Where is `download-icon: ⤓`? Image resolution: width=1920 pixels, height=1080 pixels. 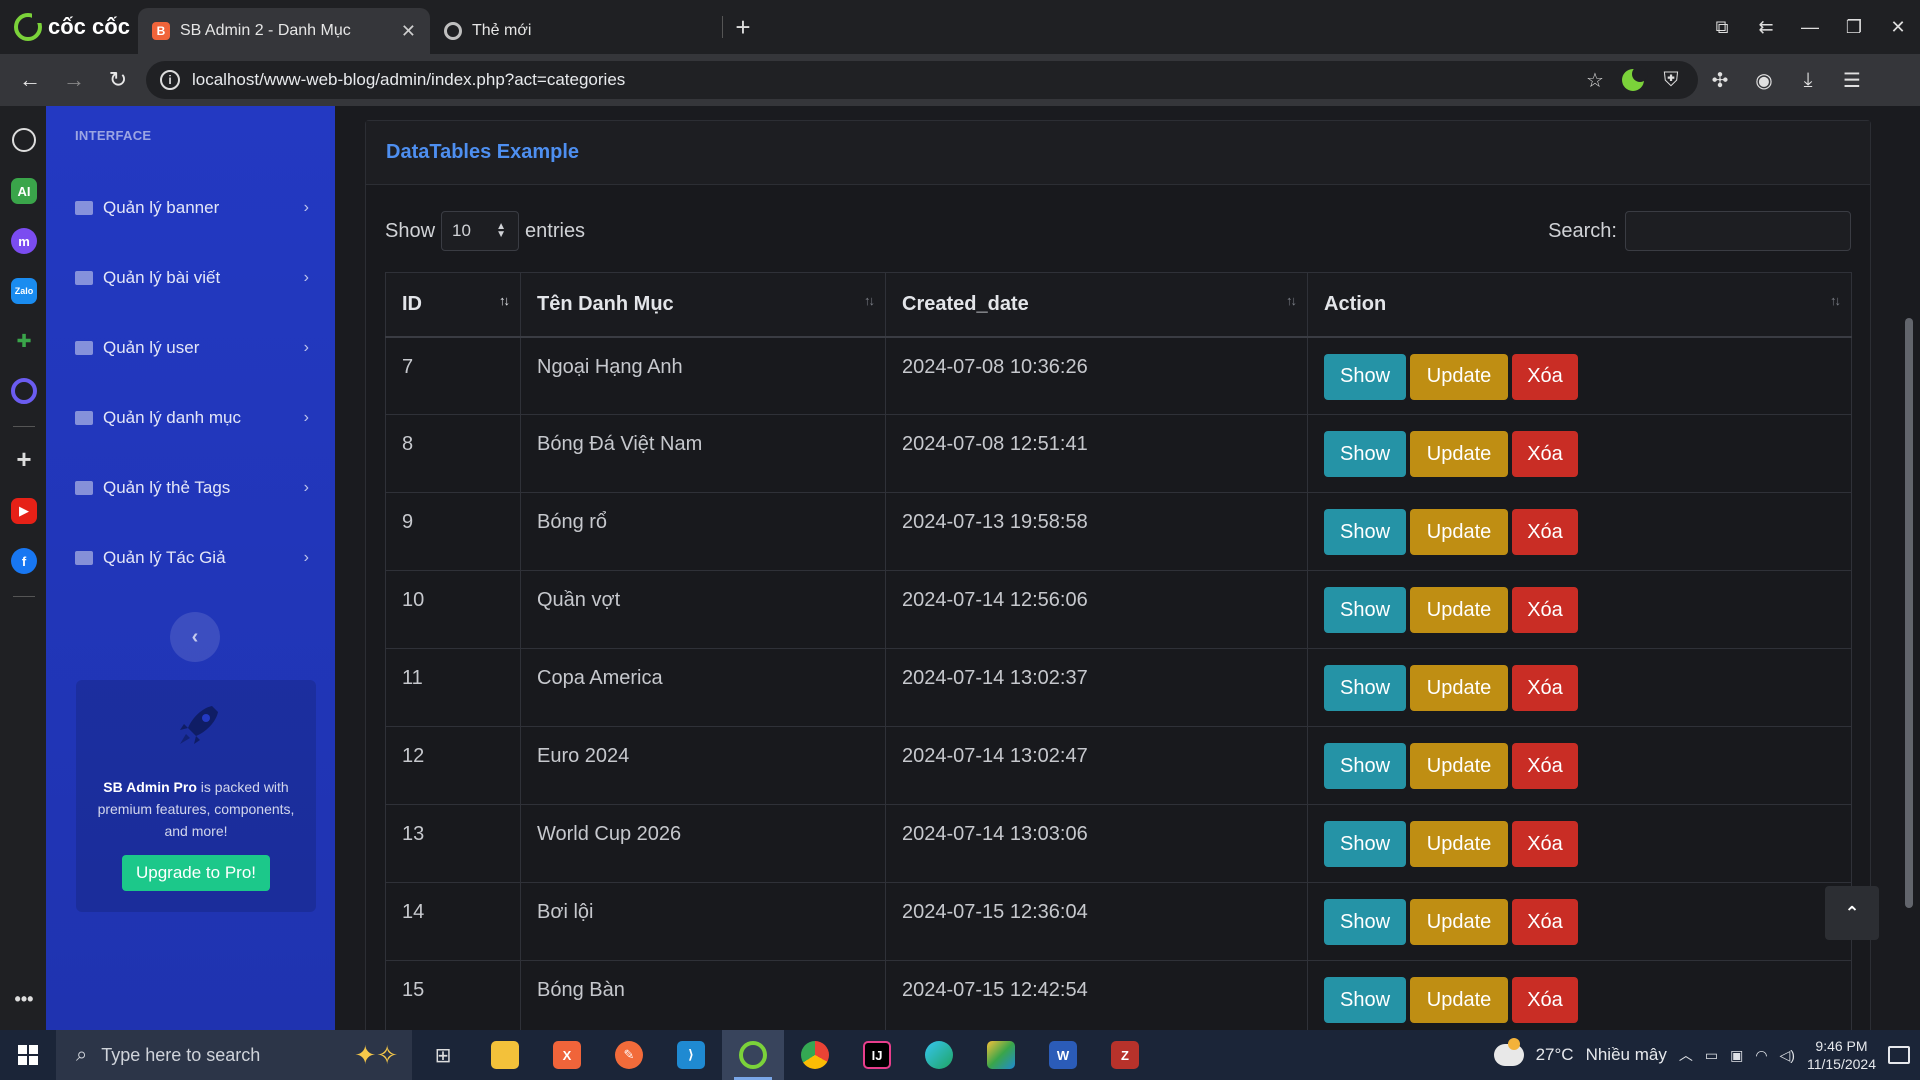
download-icon: ⤓ is located at coordinates (1808, 80).